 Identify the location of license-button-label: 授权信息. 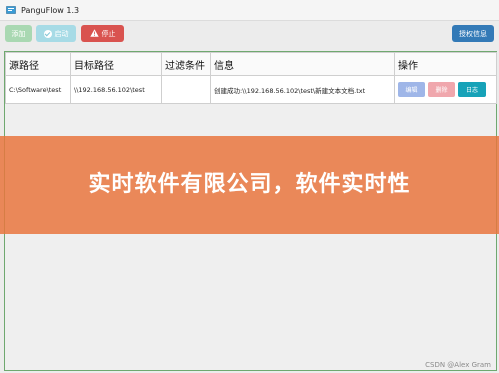
(473, 33).